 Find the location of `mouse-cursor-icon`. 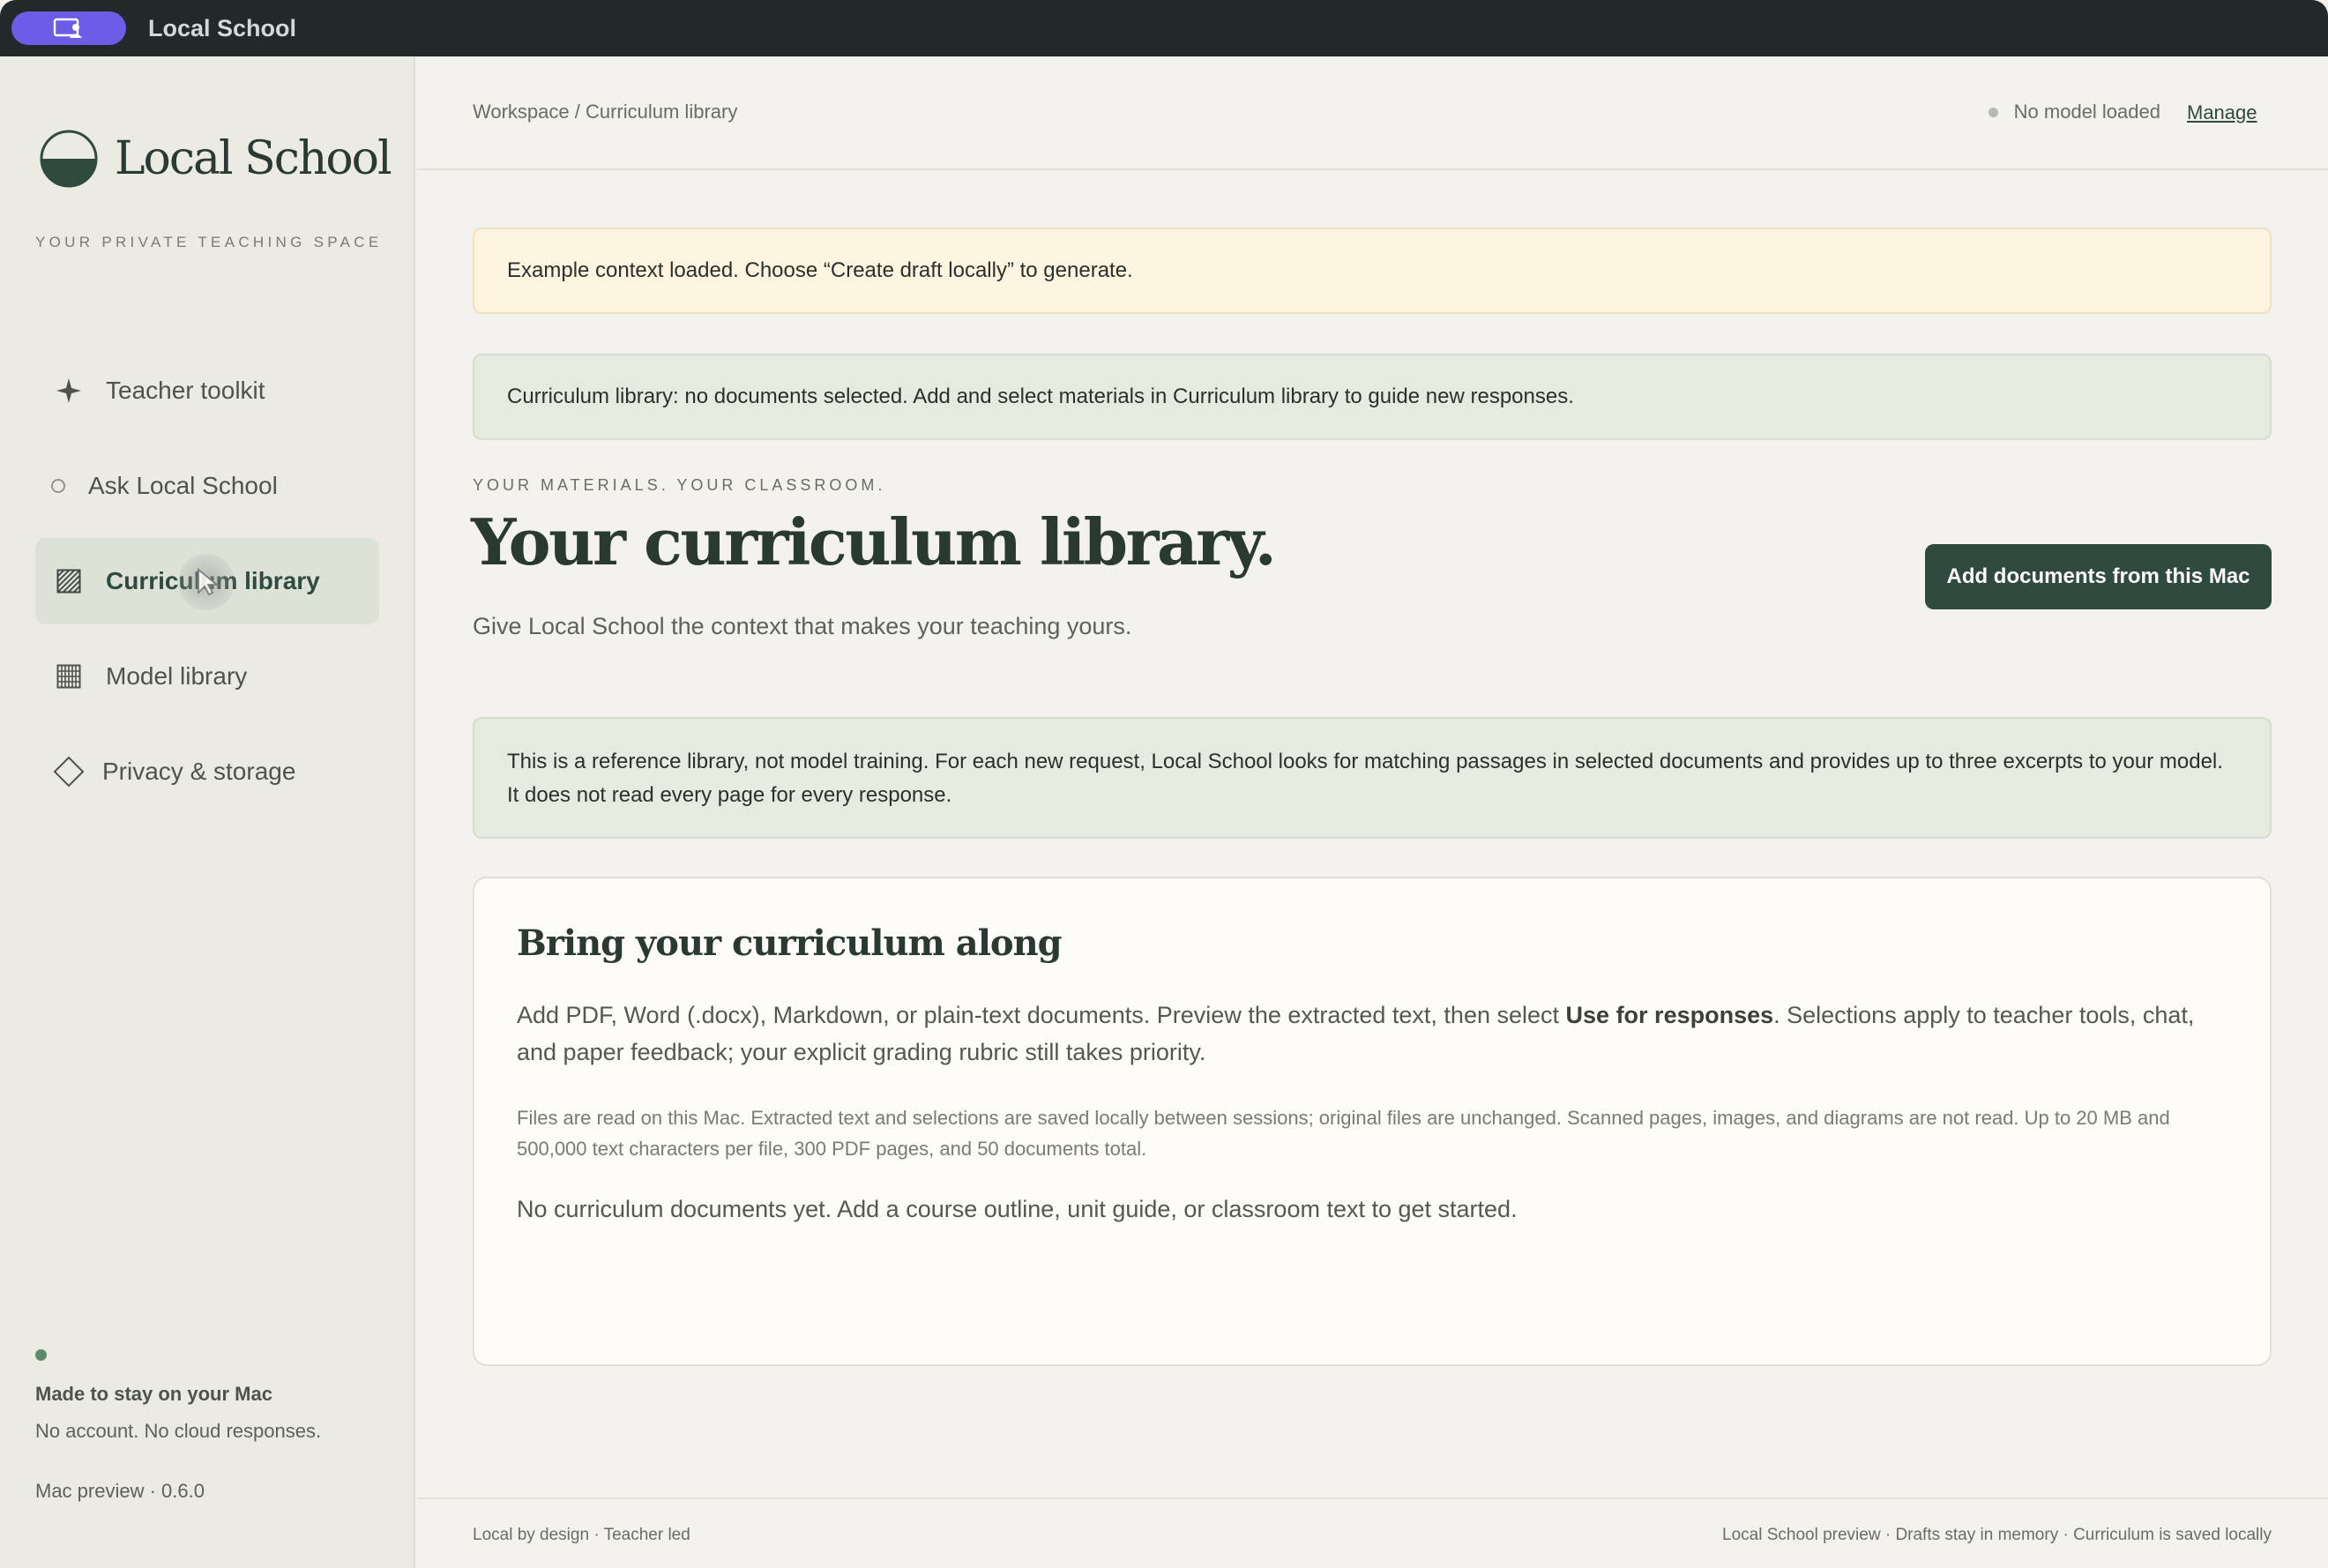

mouse-cursor-icon is located at coordinates (209, 582).